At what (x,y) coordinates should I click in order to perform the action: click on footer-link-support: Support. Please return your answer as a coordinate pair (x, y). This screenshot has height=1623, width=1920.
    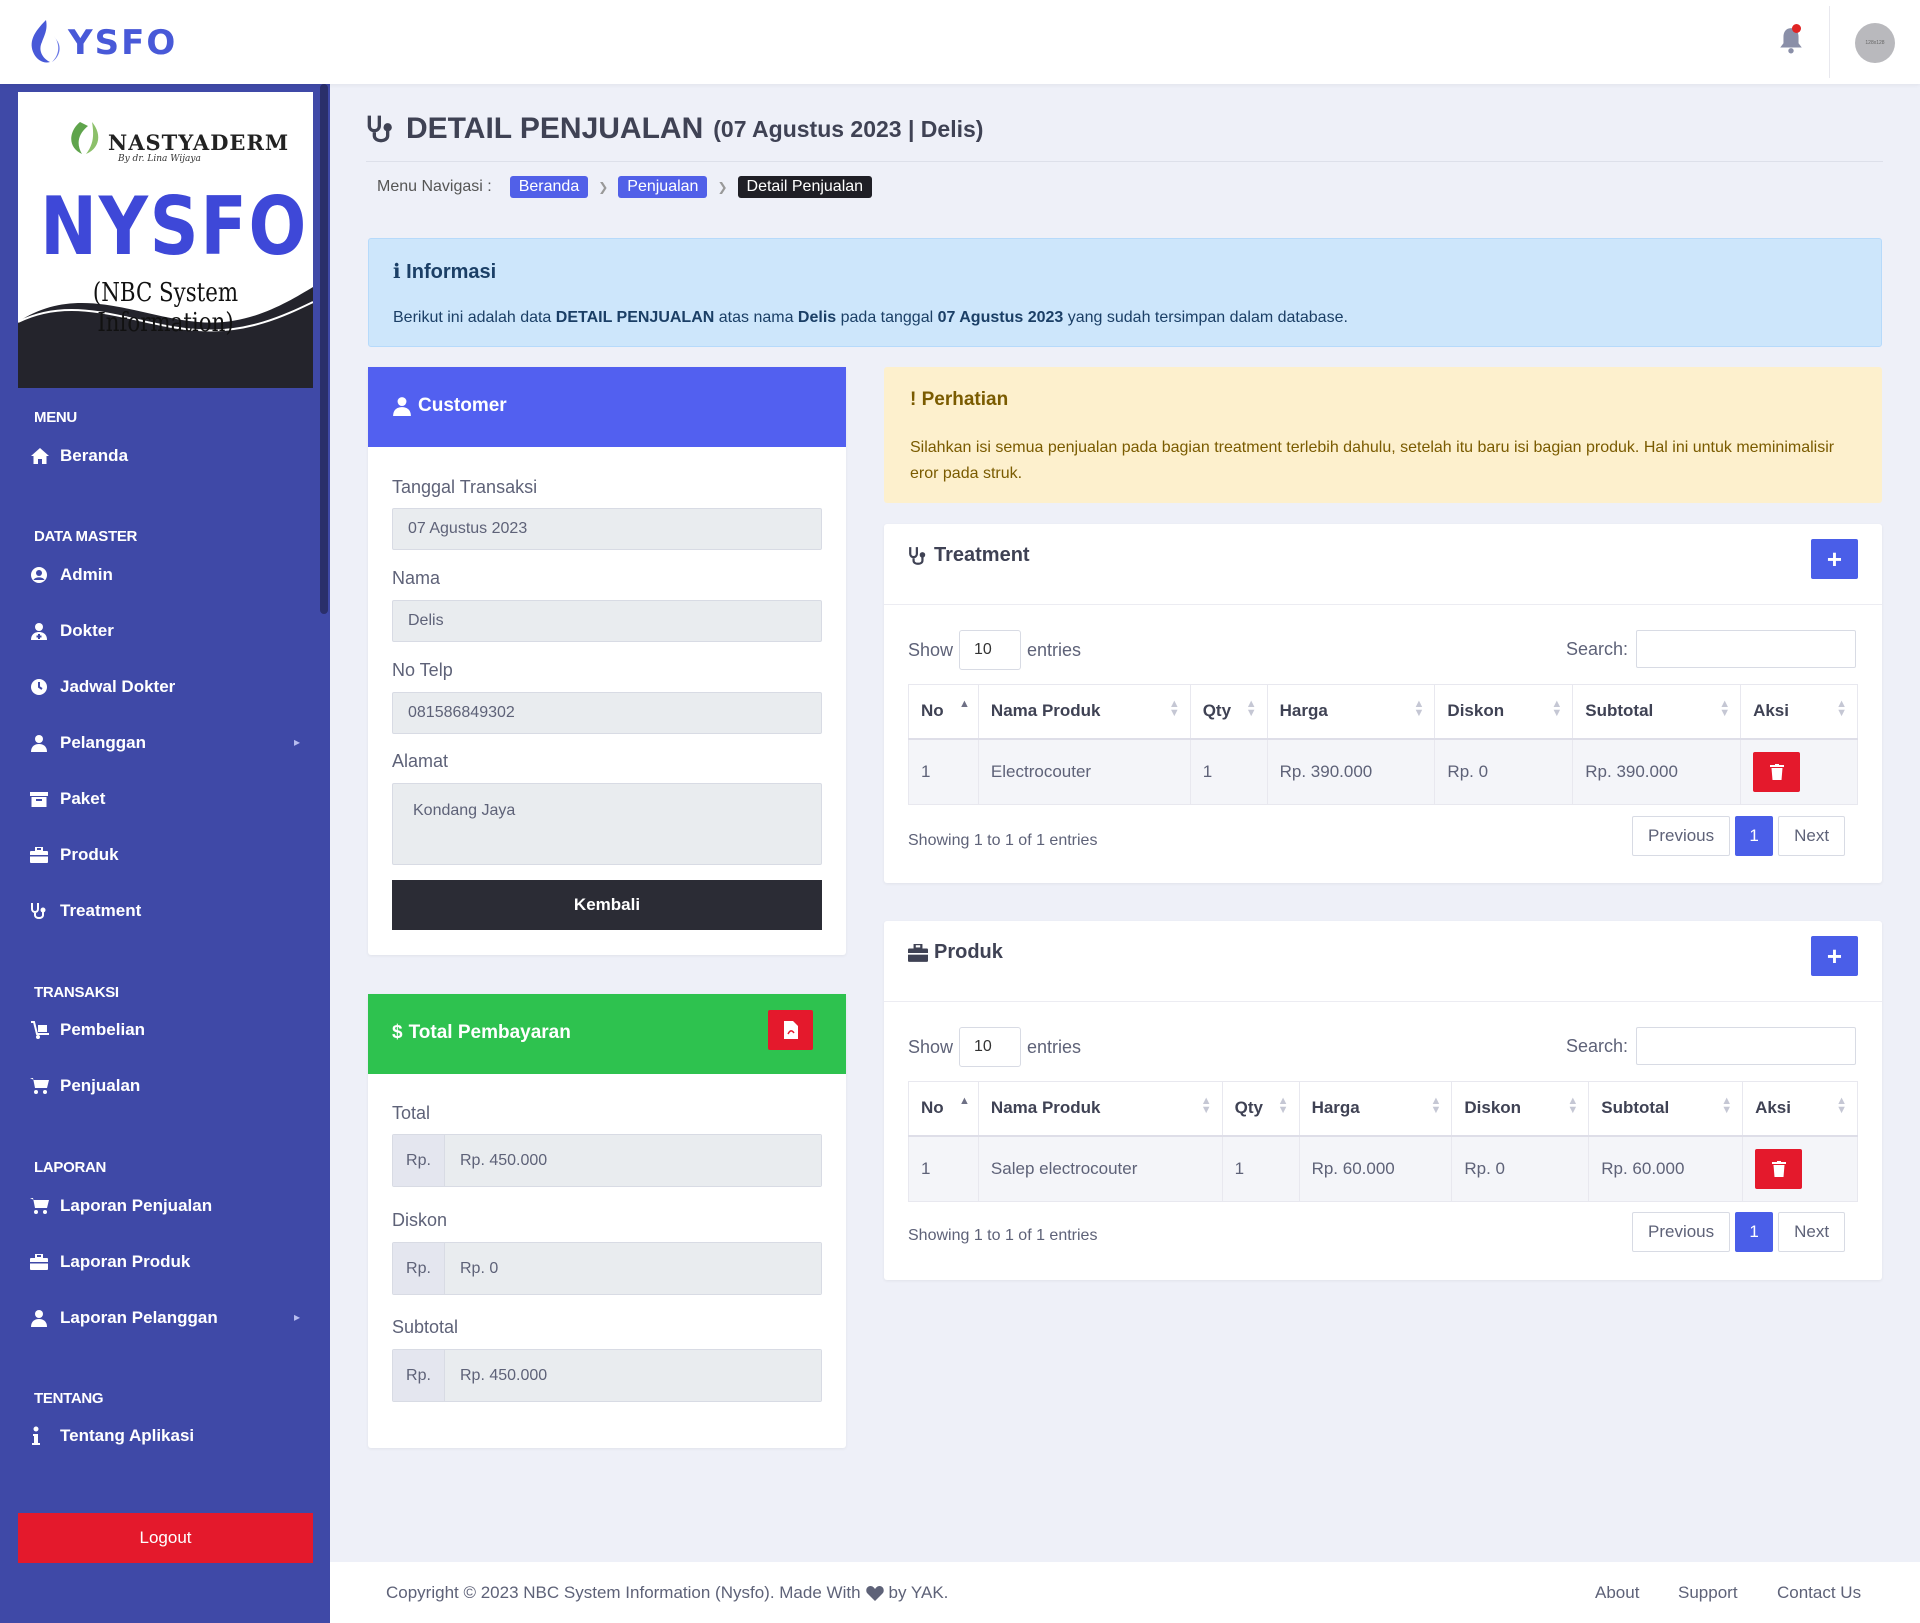
    Looking at the image, I should click on (1708, 1593).